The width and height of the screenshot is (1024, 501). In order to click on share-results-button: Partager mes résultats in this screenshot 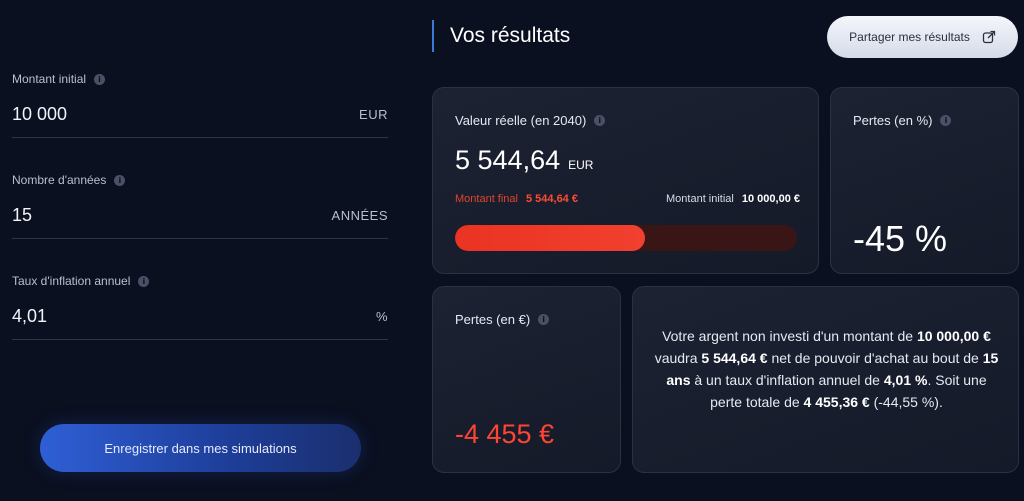, I will do `click(922, 37)`.